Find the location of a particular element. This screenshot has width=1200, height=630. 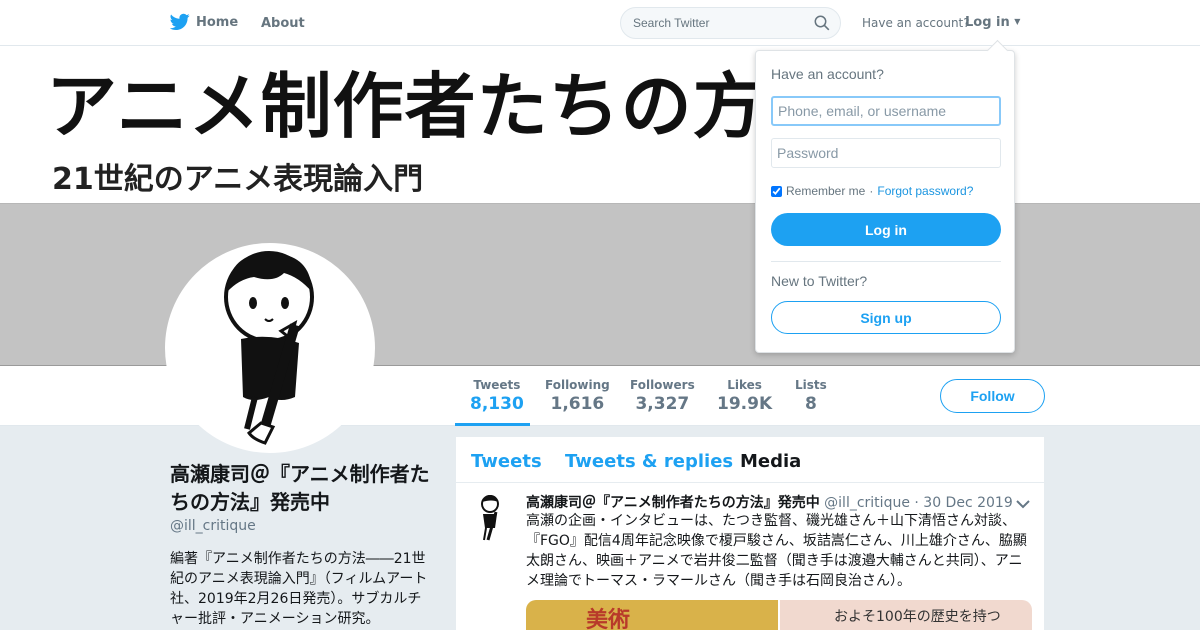

search-box is located at coordinates (730, 23).